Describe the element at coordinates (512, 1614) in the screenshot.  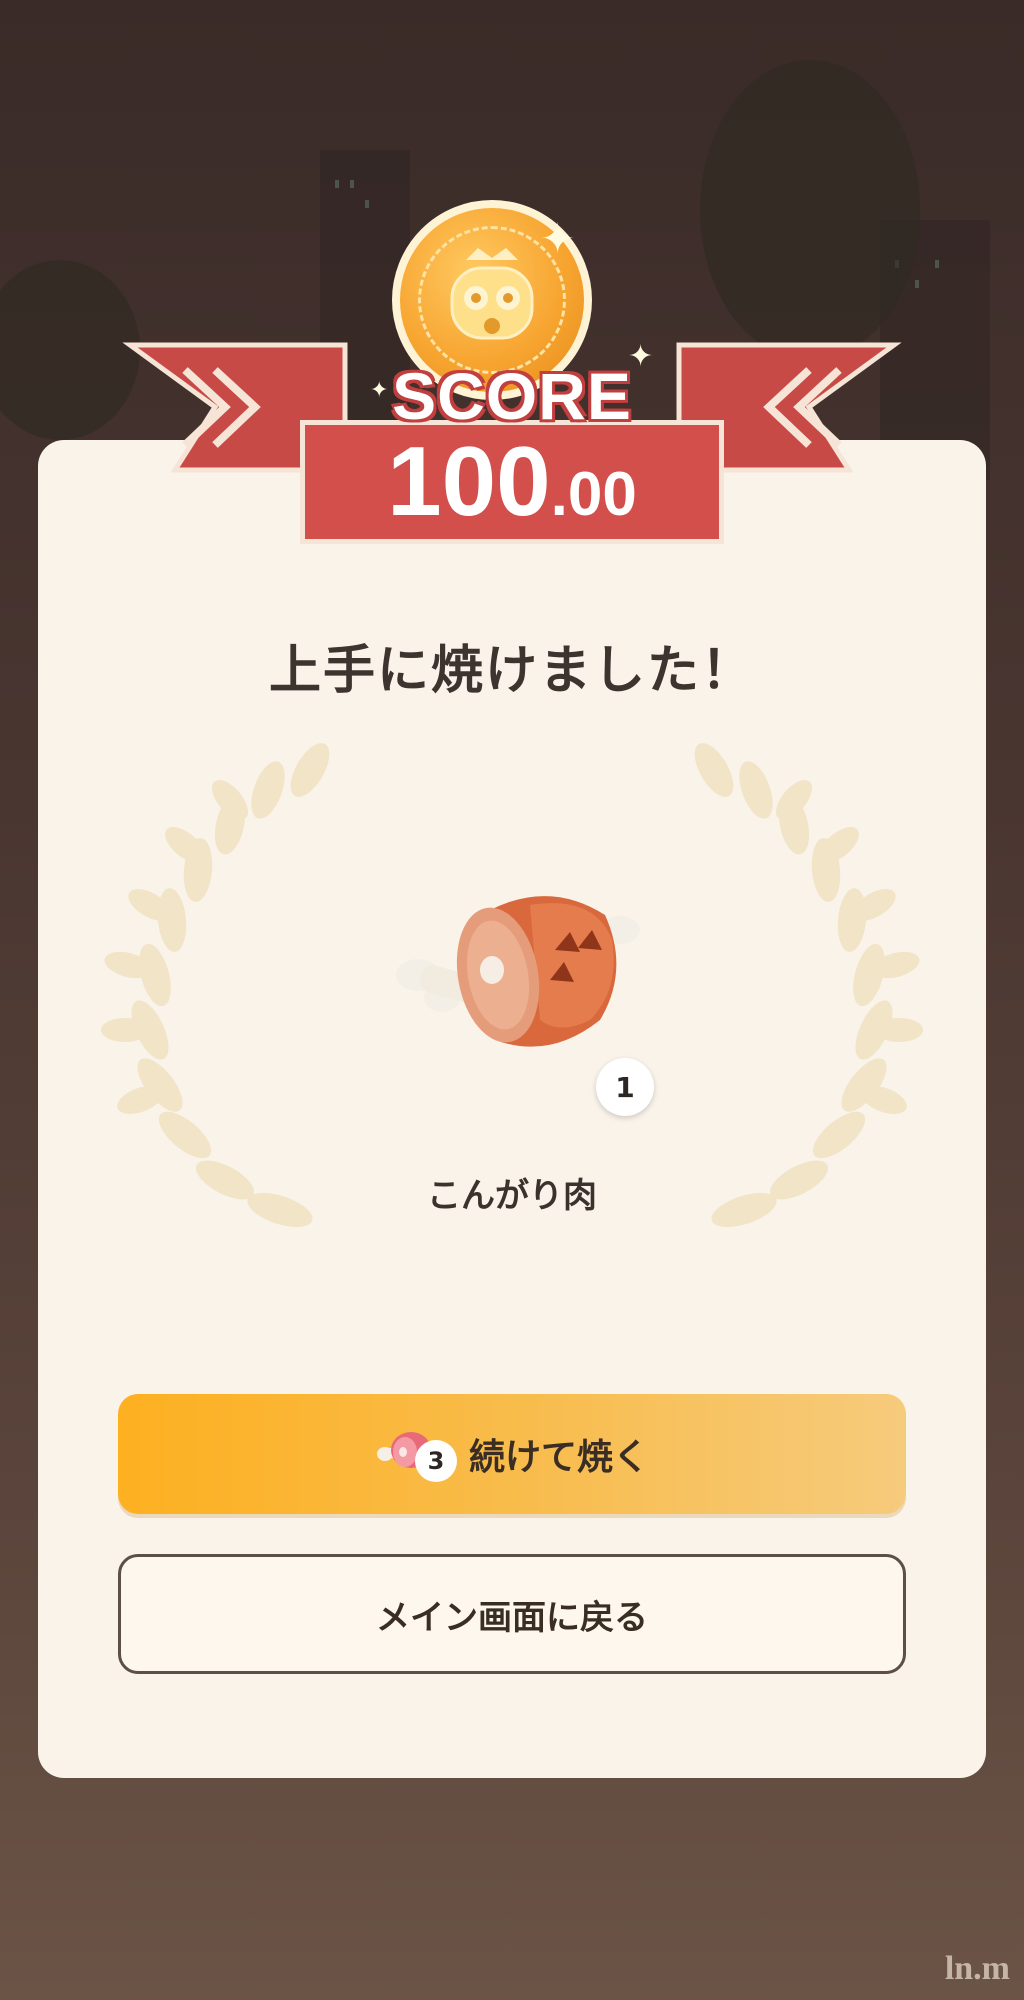
I see `back-to-main-button: メイン画面に戻る` at that location.